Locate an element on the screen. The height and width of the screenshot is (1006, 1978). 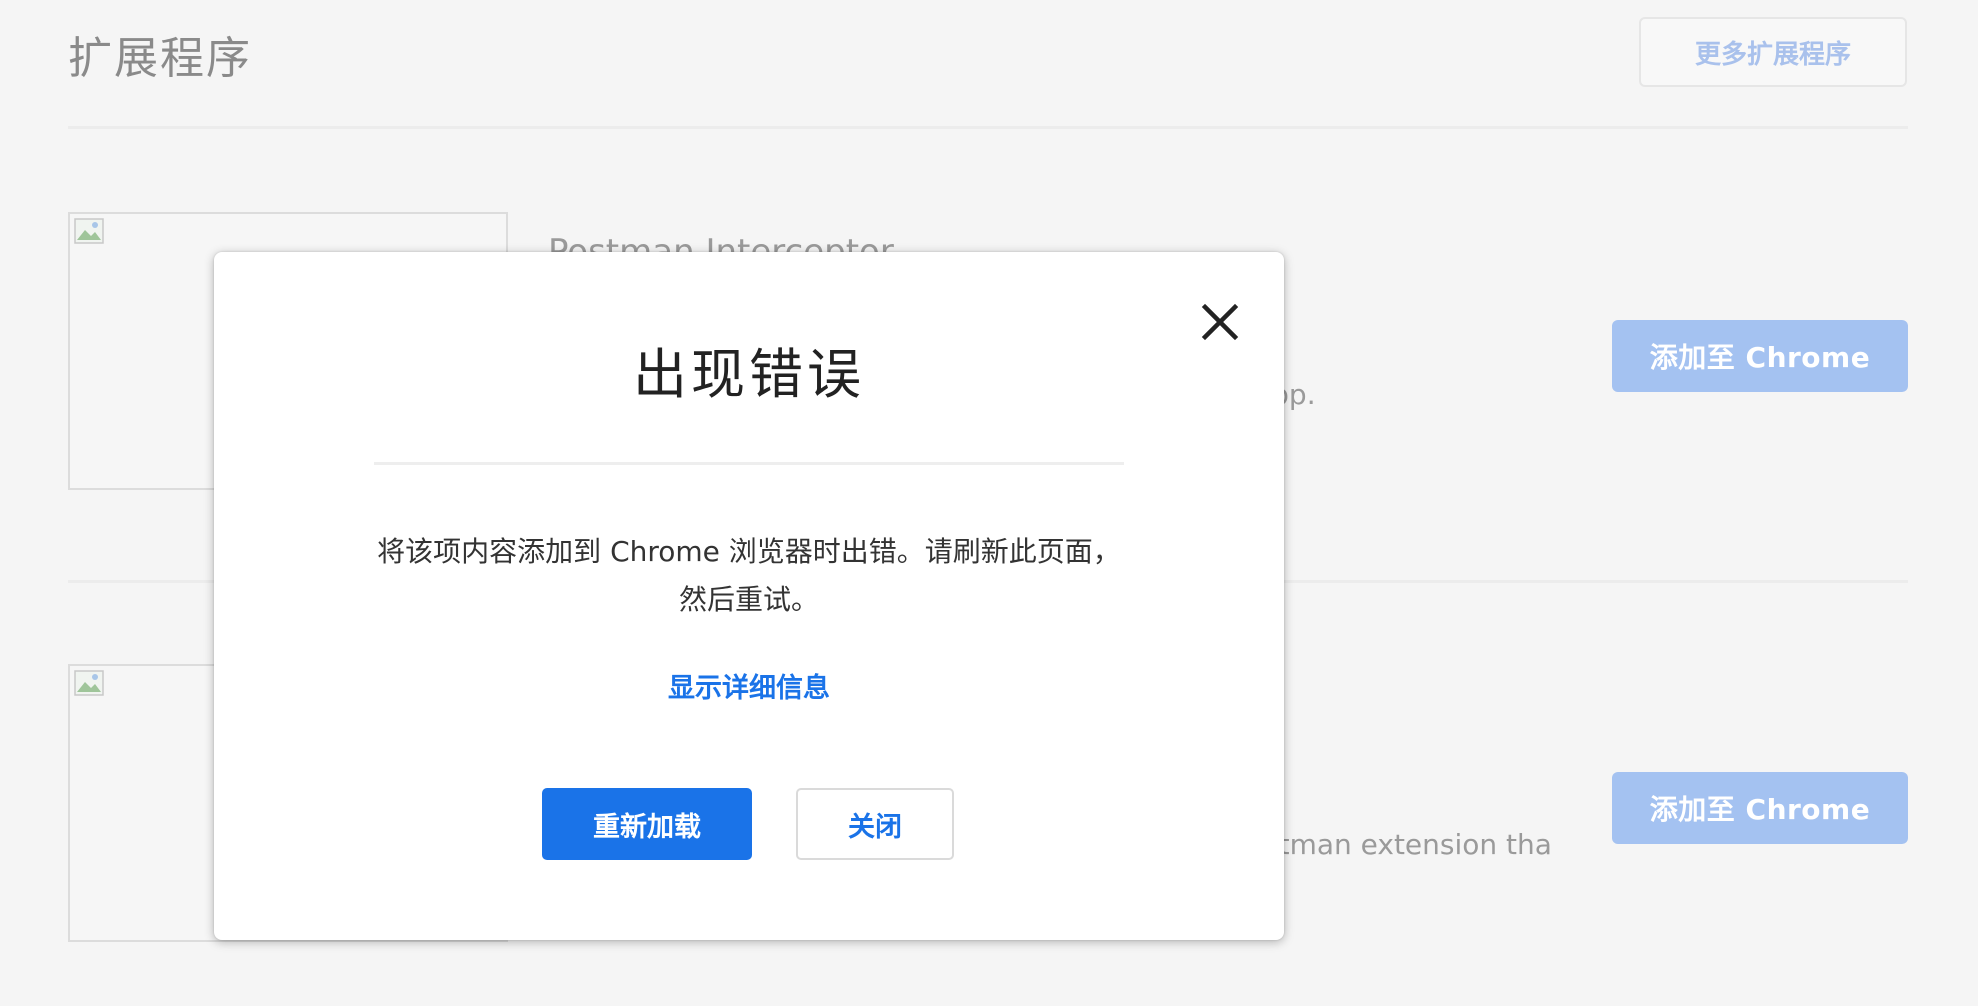
dialog-divider is located at coordinates (749, 463).